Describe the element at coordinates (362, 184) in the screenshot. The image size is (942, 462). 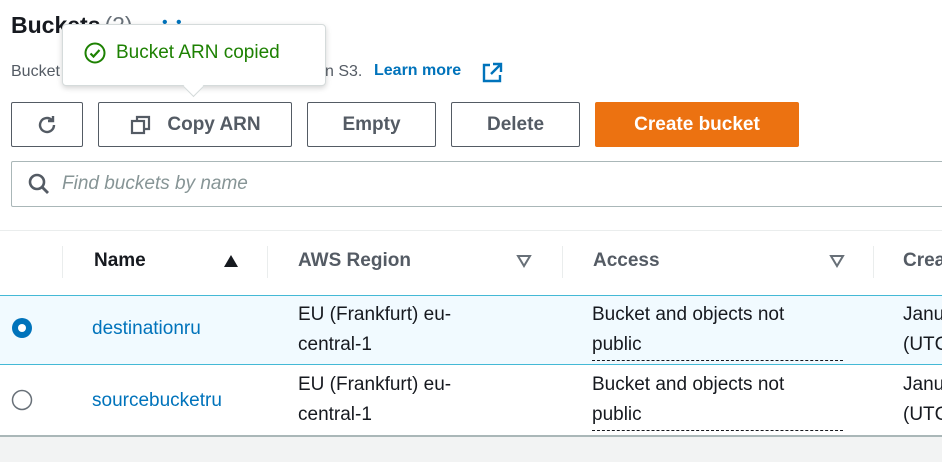
I see `search-input` at that location.